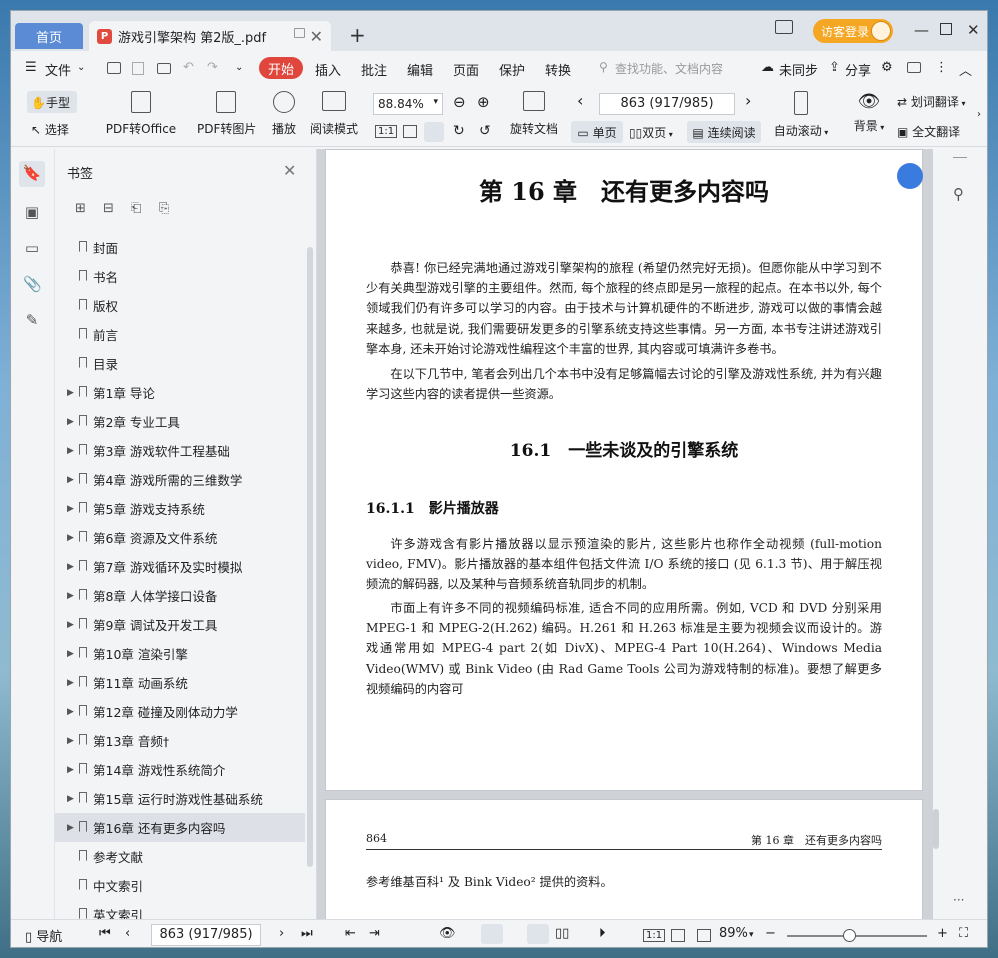 This screenshot has width=998, height=958. Describe the element at coordinates (562, 933) in the screenshot. I see `double-page-view-icon: ▯▯` at that location.